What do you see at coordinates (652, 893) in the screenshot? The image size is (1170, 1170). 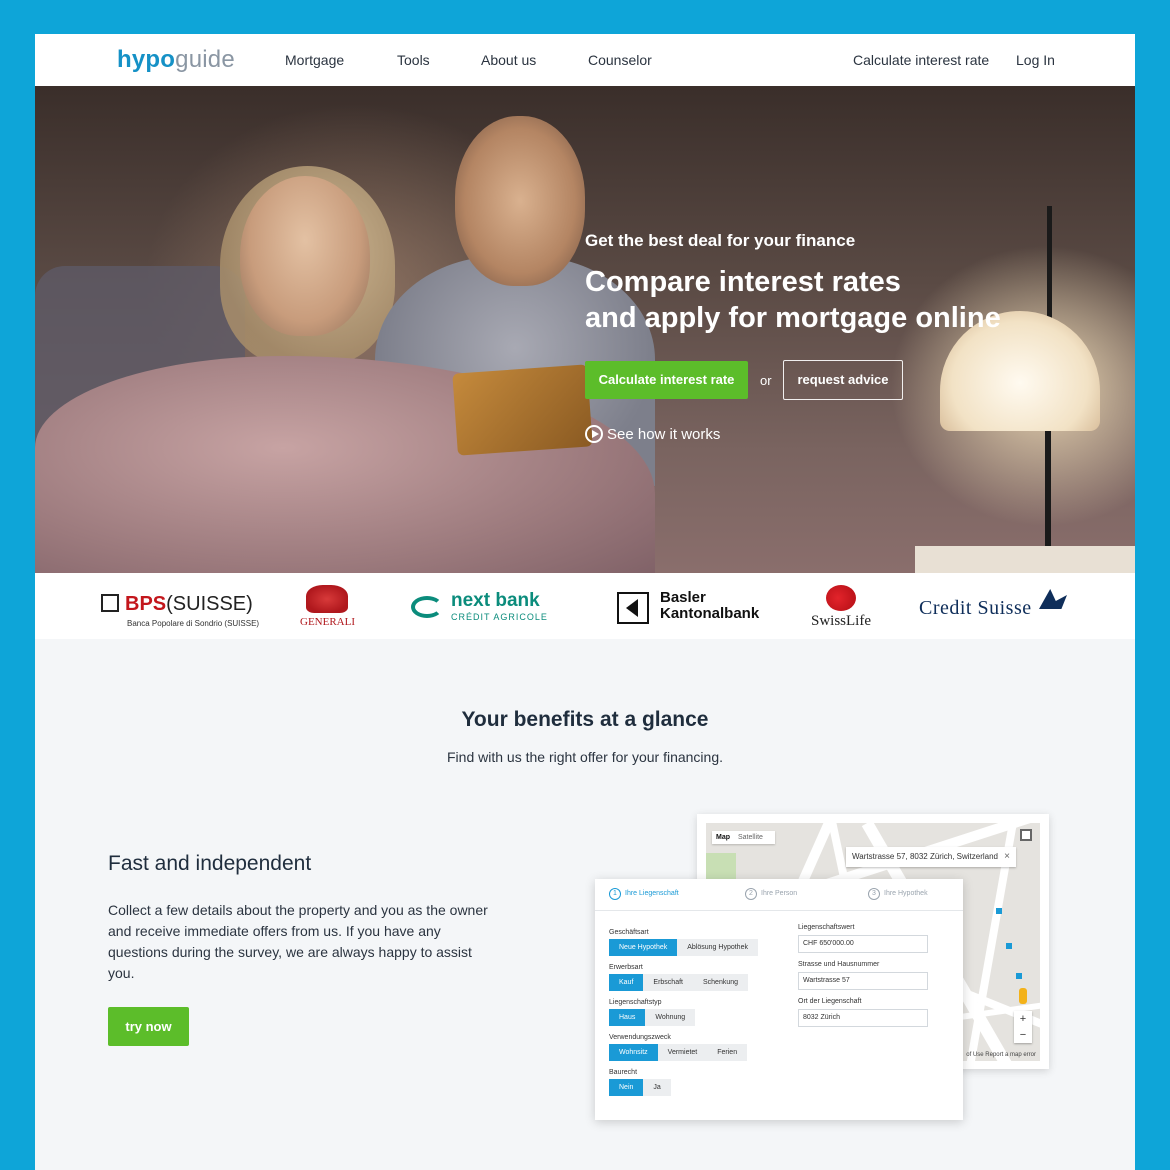 I see `step-label: Ihre Liegenschaft` at bounding box center [652, 893].